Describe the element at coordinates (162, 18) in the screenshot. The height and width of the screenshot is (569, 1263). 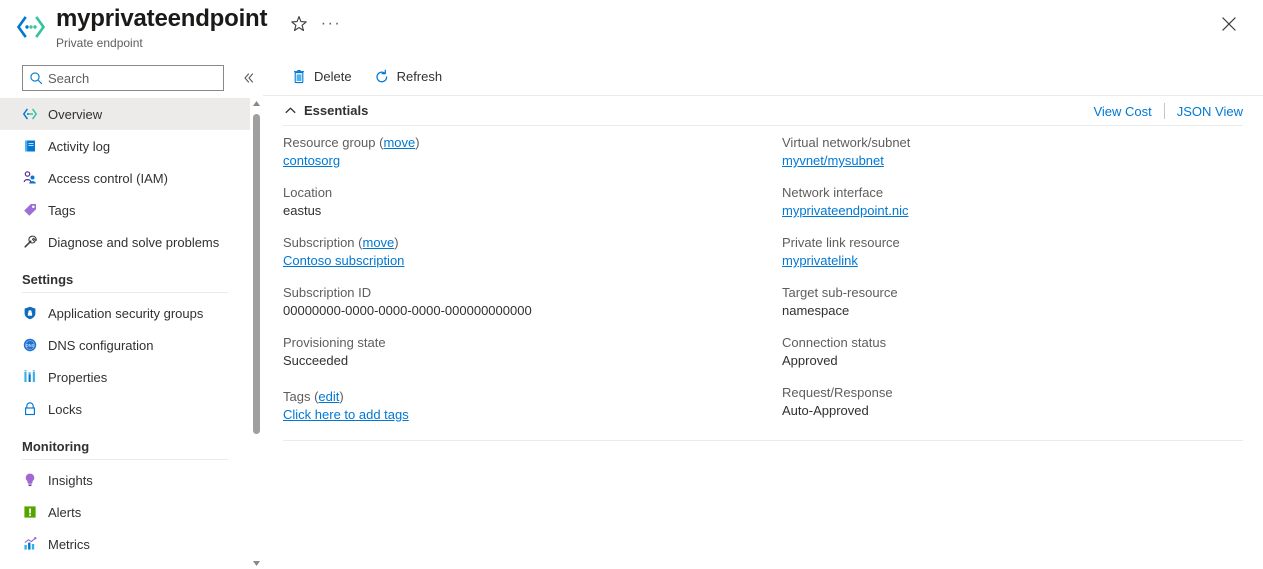
I see `page-title: myprivateendpoint` at that location.